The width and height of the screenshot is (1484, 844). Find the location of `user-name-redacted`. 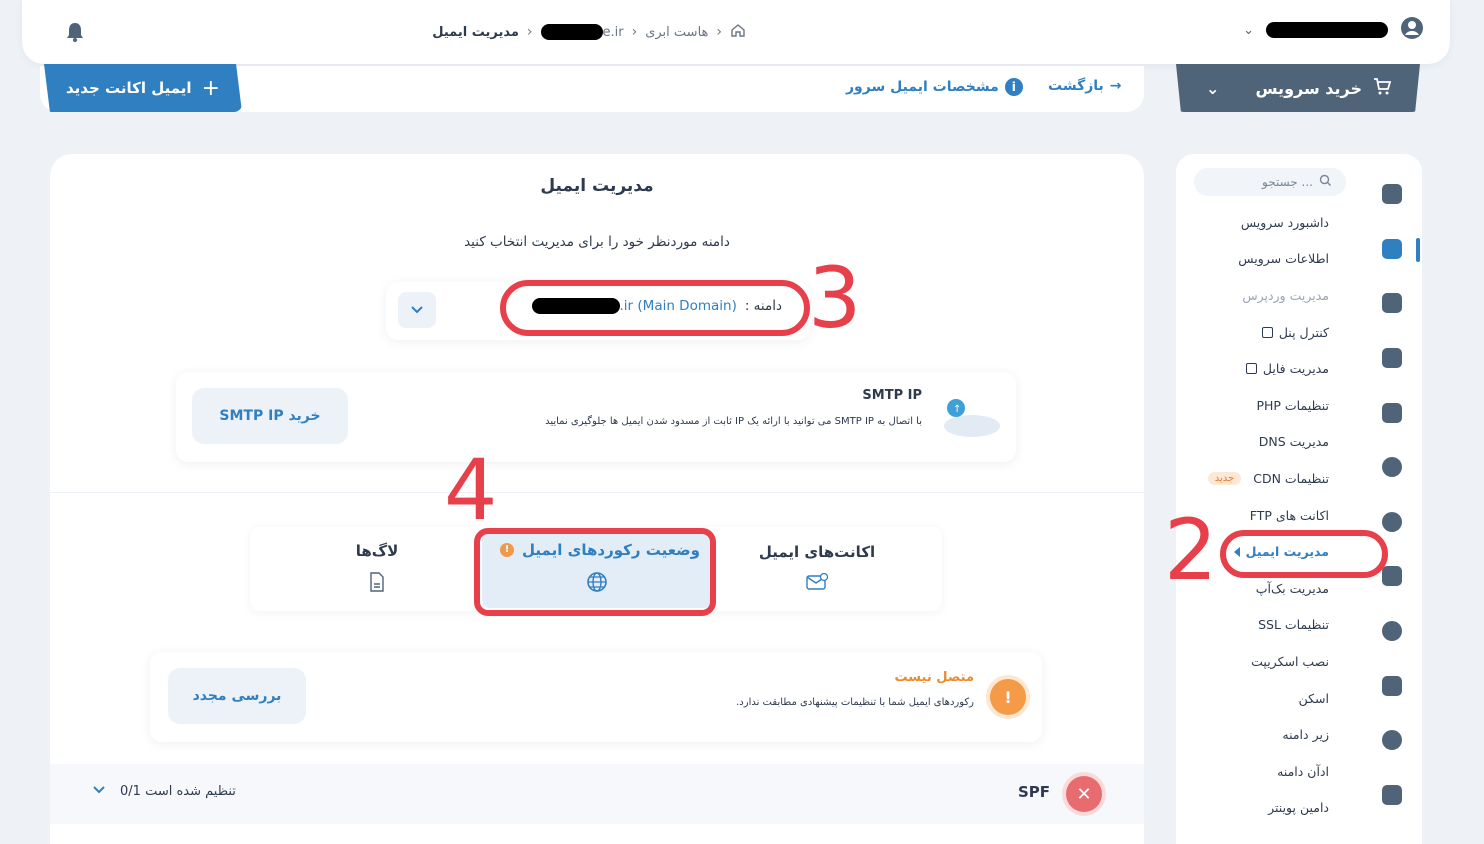

user-name-redacted is located at coordinates (1327, 30).